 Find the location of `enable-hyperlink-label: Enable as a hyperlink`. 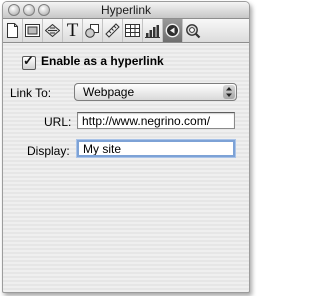

enable-hyperlink-label: Enable as a hyperlink is located at coordinates (102, 61).